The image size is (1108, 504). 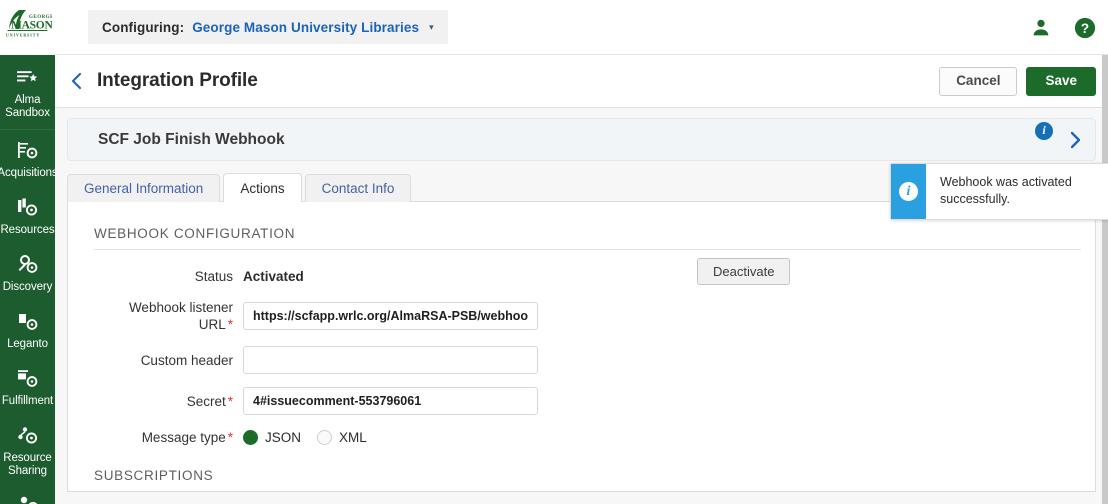 I want to click on sidebar-item-alma-sandbox: Alma Sandbox, so click(x=27, y=92).